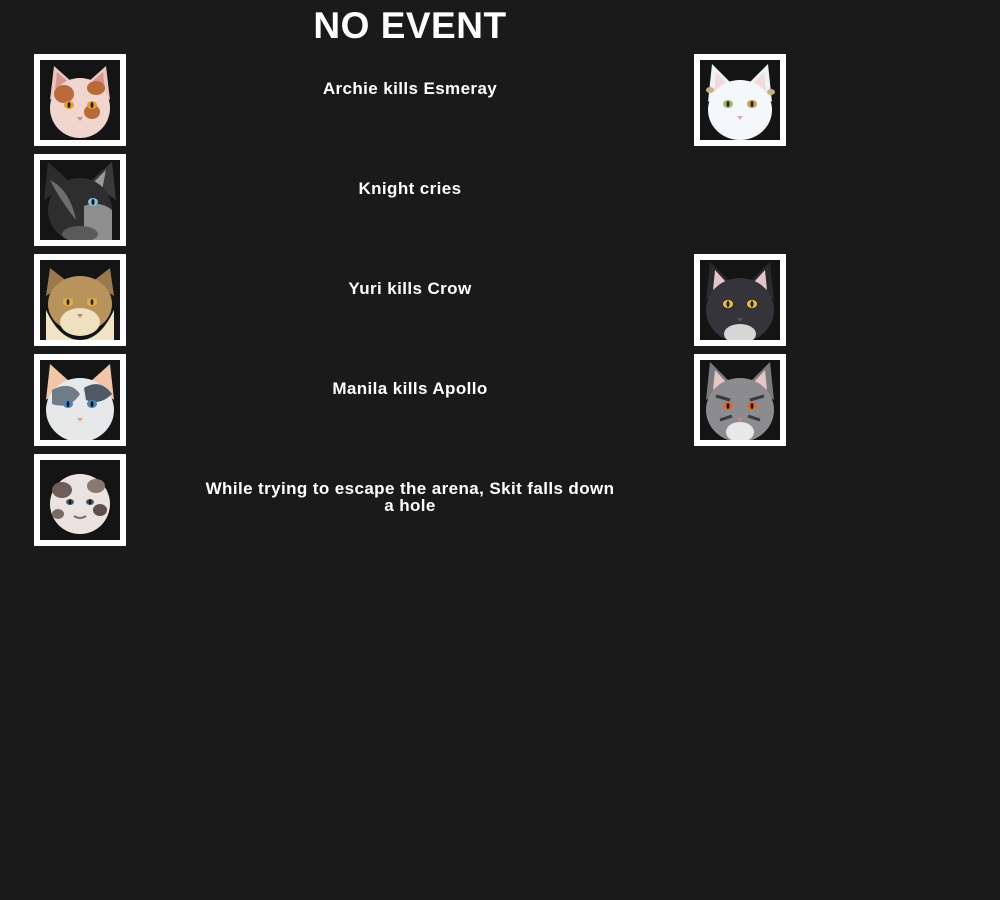 This screenshot has height=900, width=1000. Describe the element at coordinates (500, 104) in the screenshot. I see `event-row: Archie kills Esmeray` at that location.